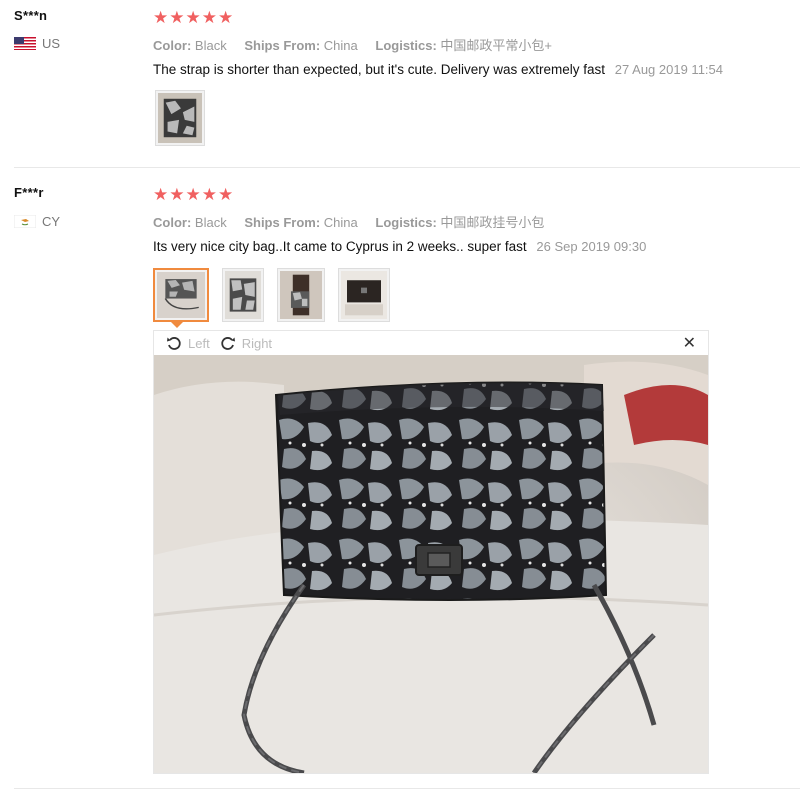 The width and height of the screenshot is (800, 800). I want to click on rotate-left-button: Left, so click(188, 343).